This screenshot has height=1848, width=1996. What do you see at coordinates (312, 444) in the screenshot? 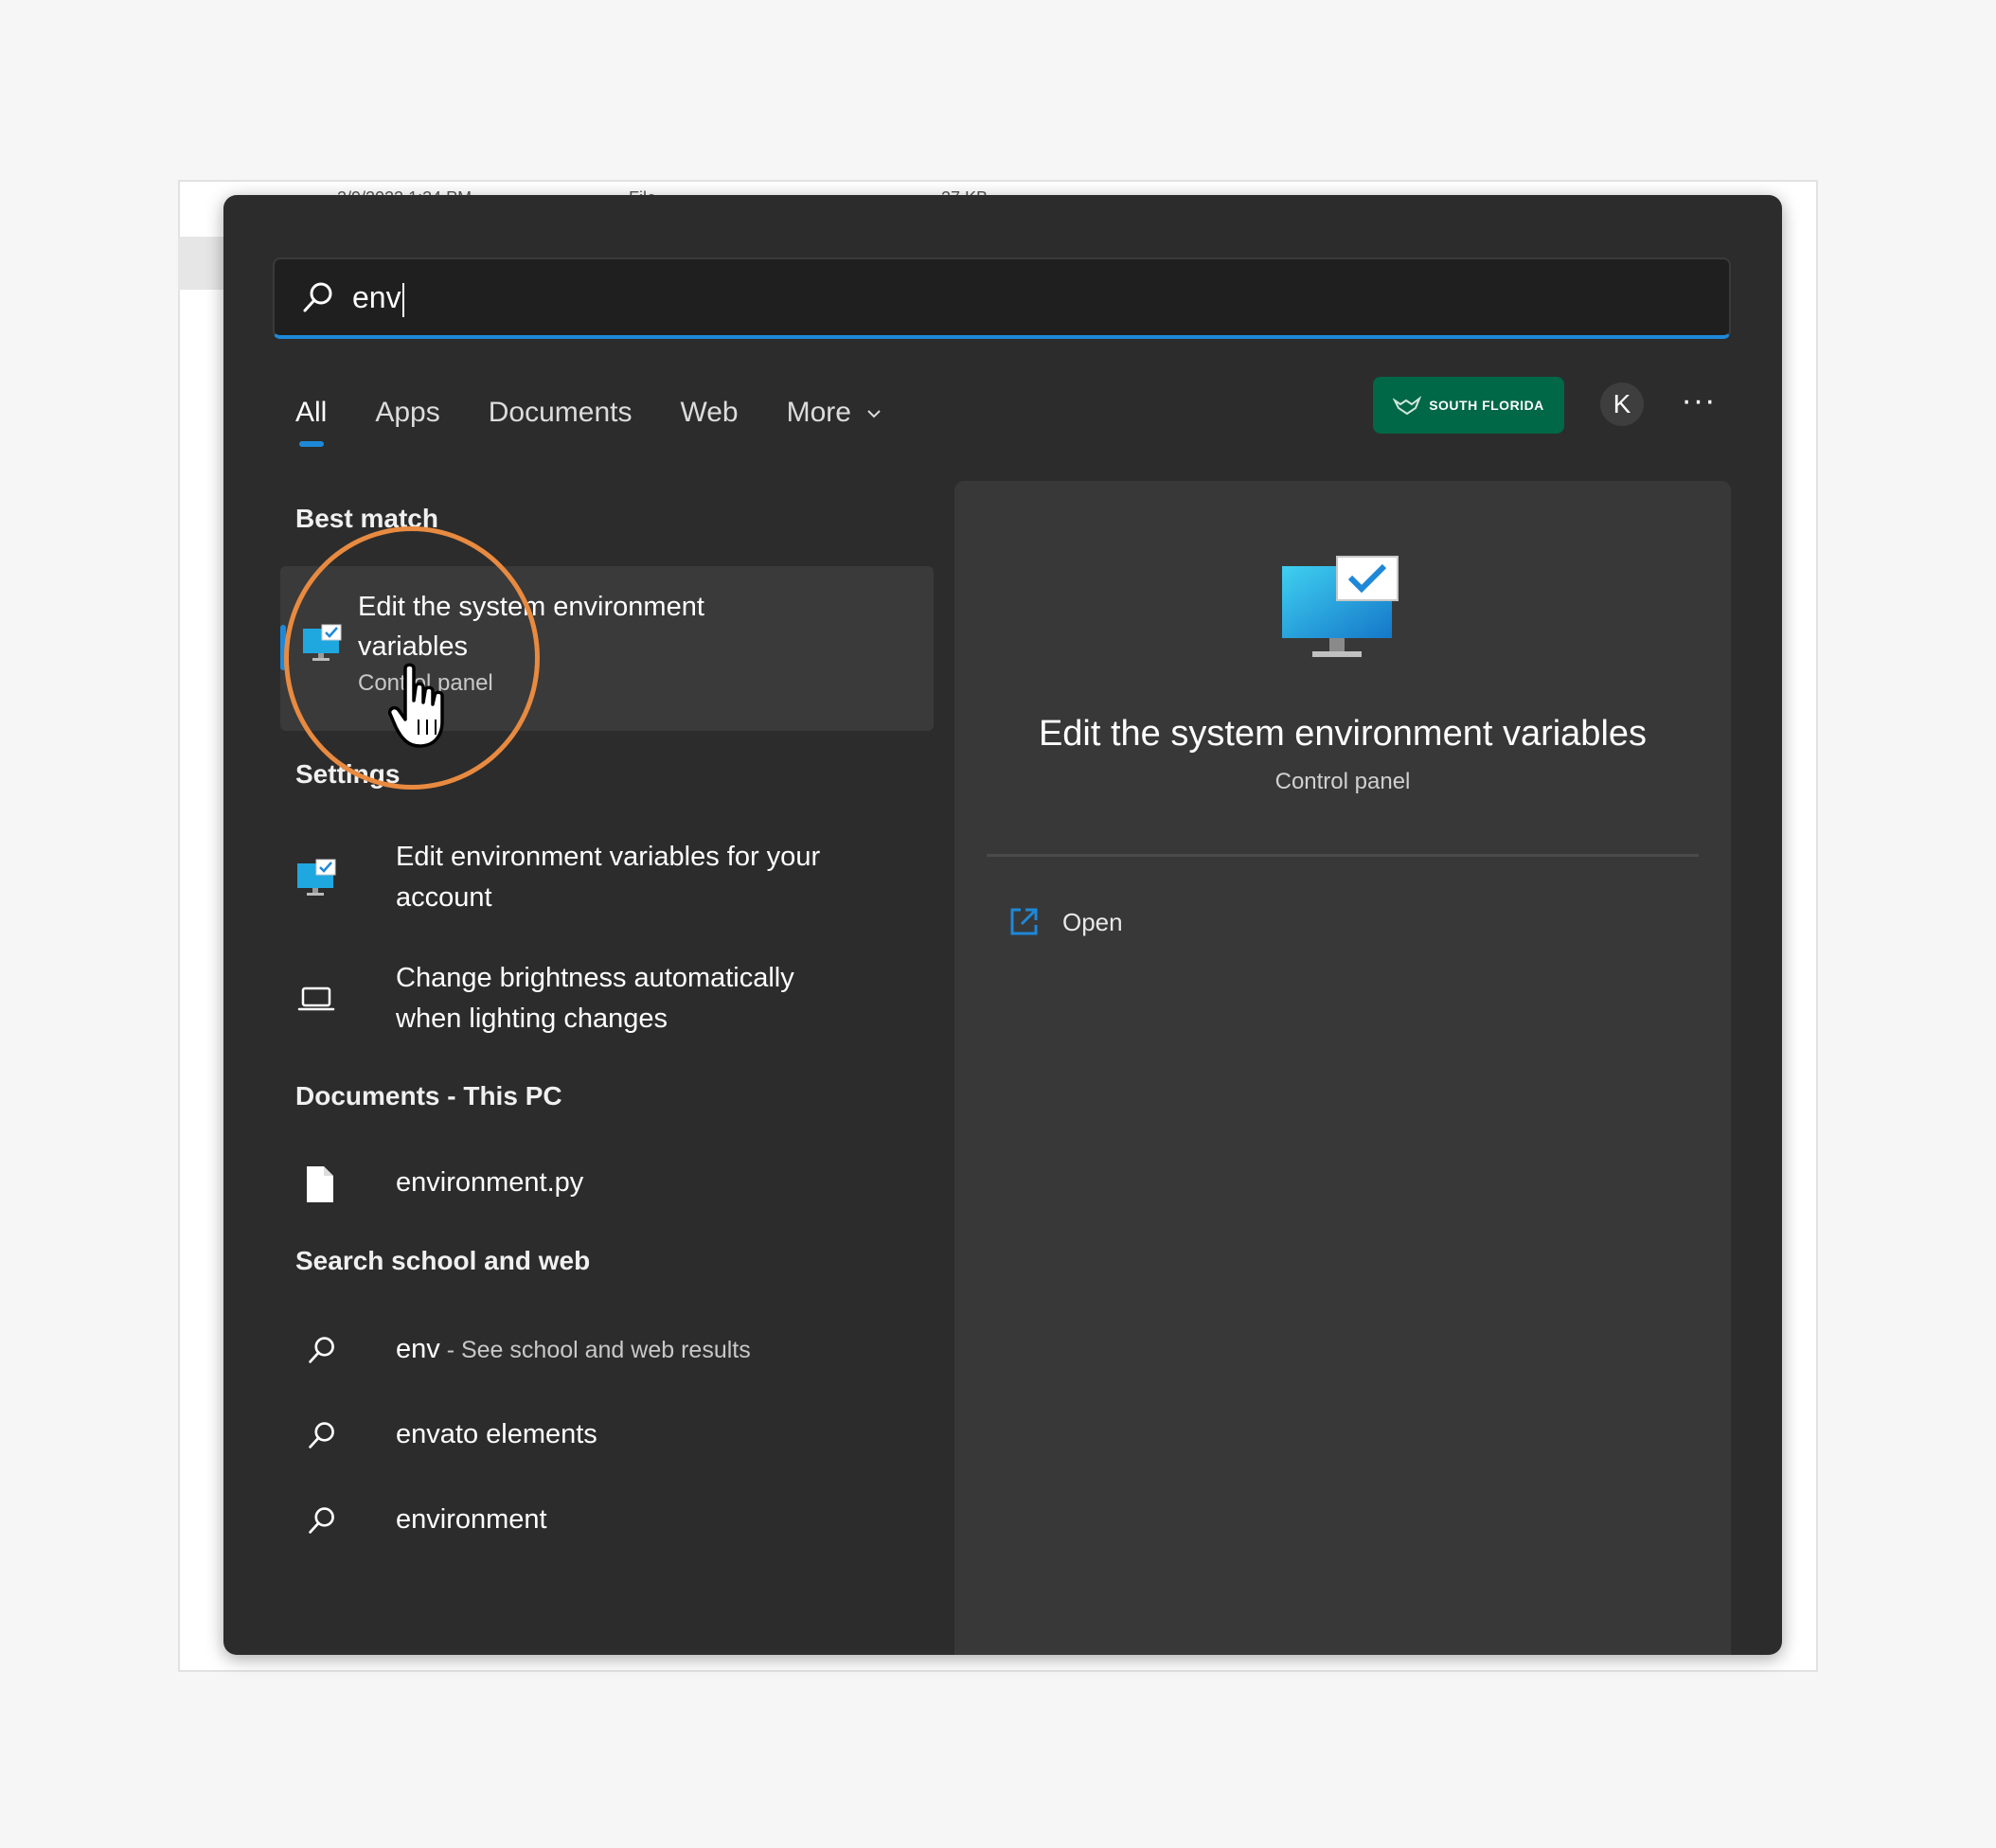
I see `active-tab-indicator` at bounding box center [312, 444].